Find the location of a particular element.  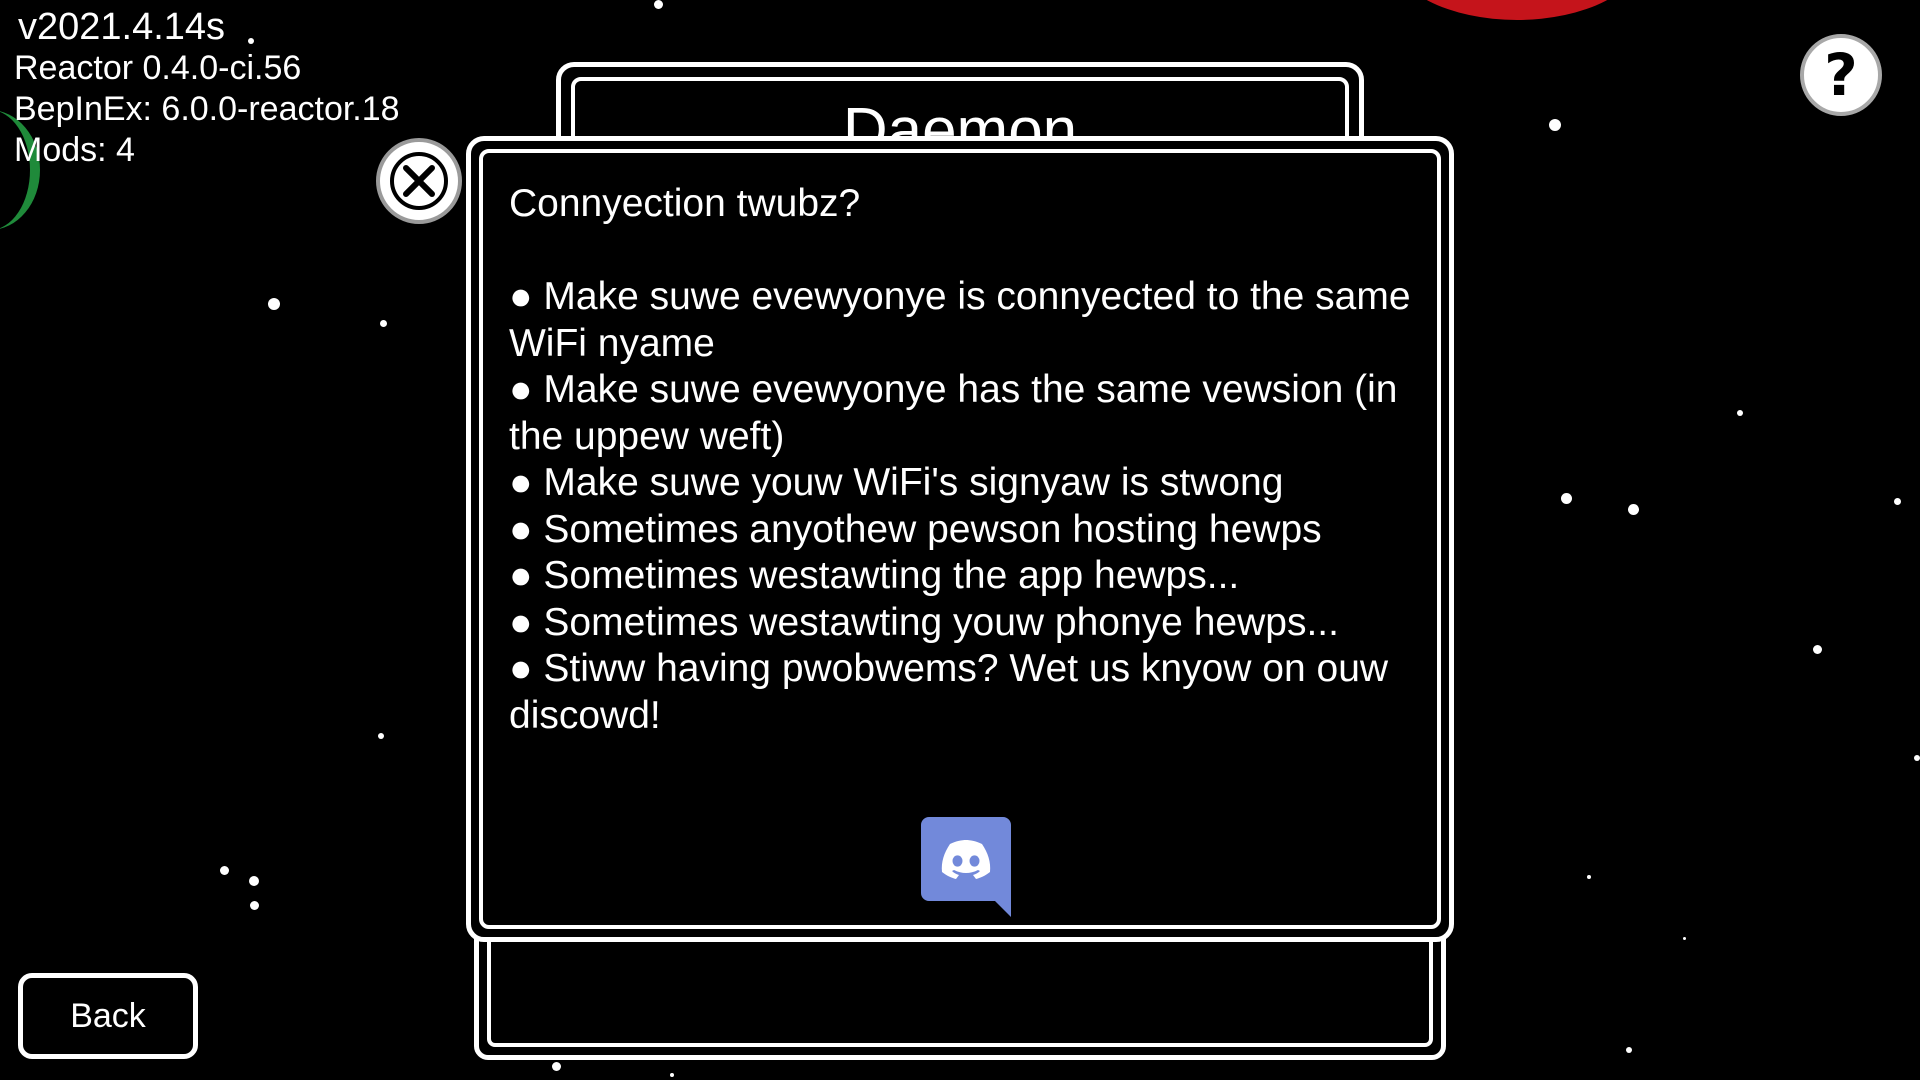

help-button: ? is located at coordinates (1841, 75).